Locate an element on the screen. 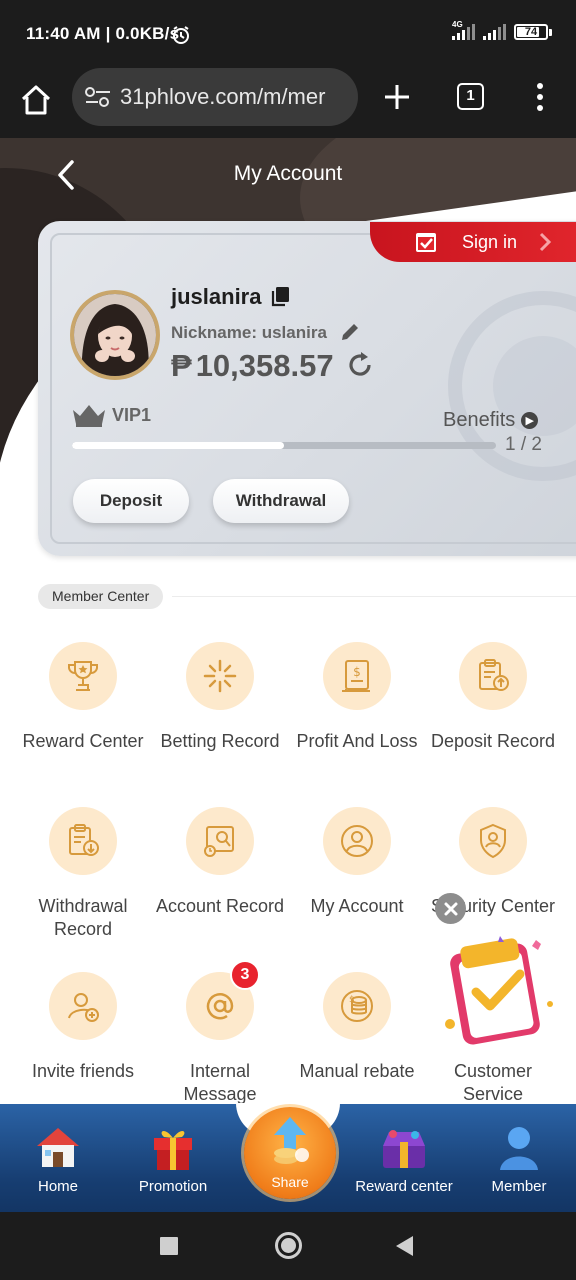 The width and height of the screenshot is (576, 1280). nav-home: Home is located at coordinates (58, 1157).